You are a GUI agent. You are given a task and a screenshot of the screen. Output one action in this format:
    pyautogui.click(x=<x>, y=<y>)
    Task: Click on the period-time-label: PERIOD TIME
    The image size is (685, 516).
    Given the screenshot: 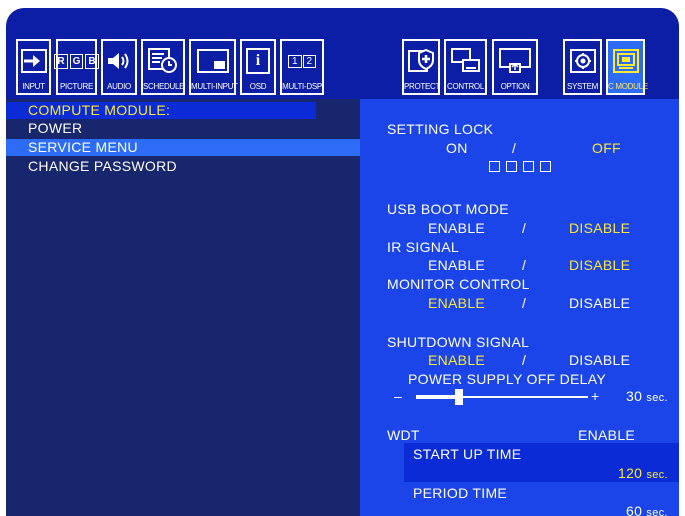 What is the action you would take?
    pyautogui.click(x=460, y=493)
    